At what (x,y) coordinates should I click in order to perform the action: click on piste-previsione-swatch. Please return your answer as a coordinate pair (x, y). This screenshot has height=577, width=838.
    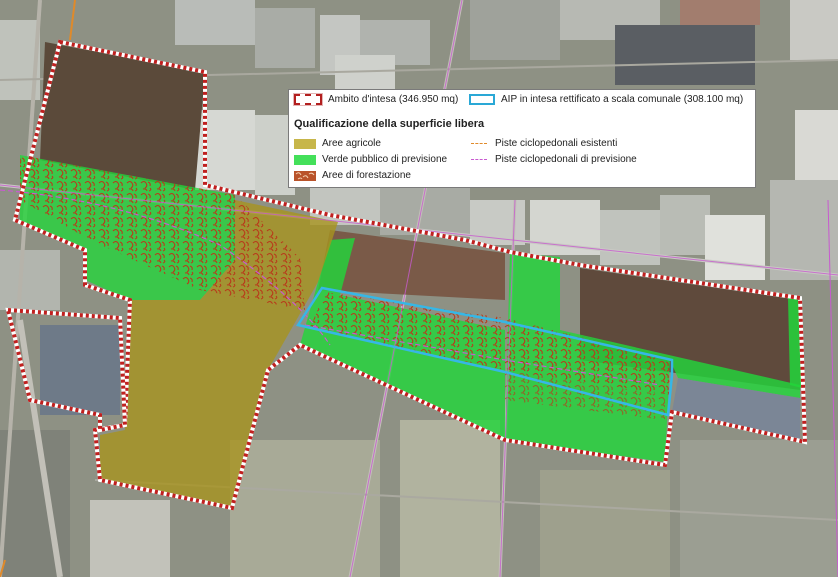
    Looking at the image, I should click on (479, 159).